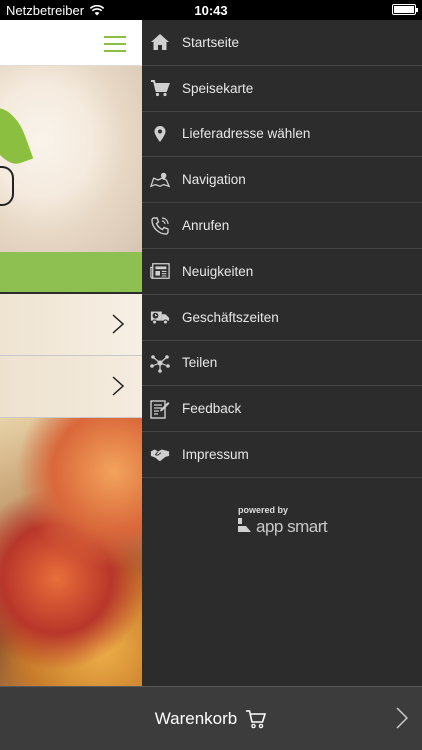 Image resolution: width=422 pixels, height=750 pixels. I want to click on menu-item-lieferadresse: Lieferadresse wählen, so click(282, 135).